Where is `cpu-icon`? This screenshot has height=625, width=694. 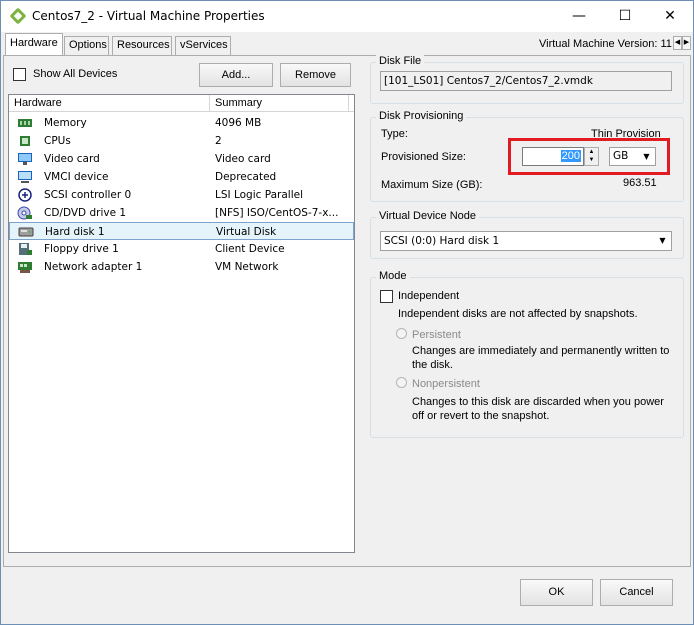
cpu-icon is located at coordinates (25, 141).